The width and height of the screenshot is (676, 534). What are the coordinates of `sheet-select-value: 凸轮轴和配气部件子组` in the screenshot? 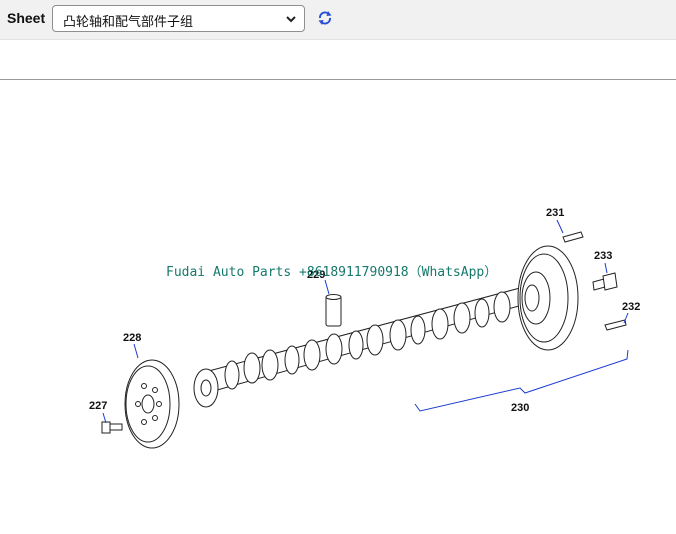 It's located at (128, 22).